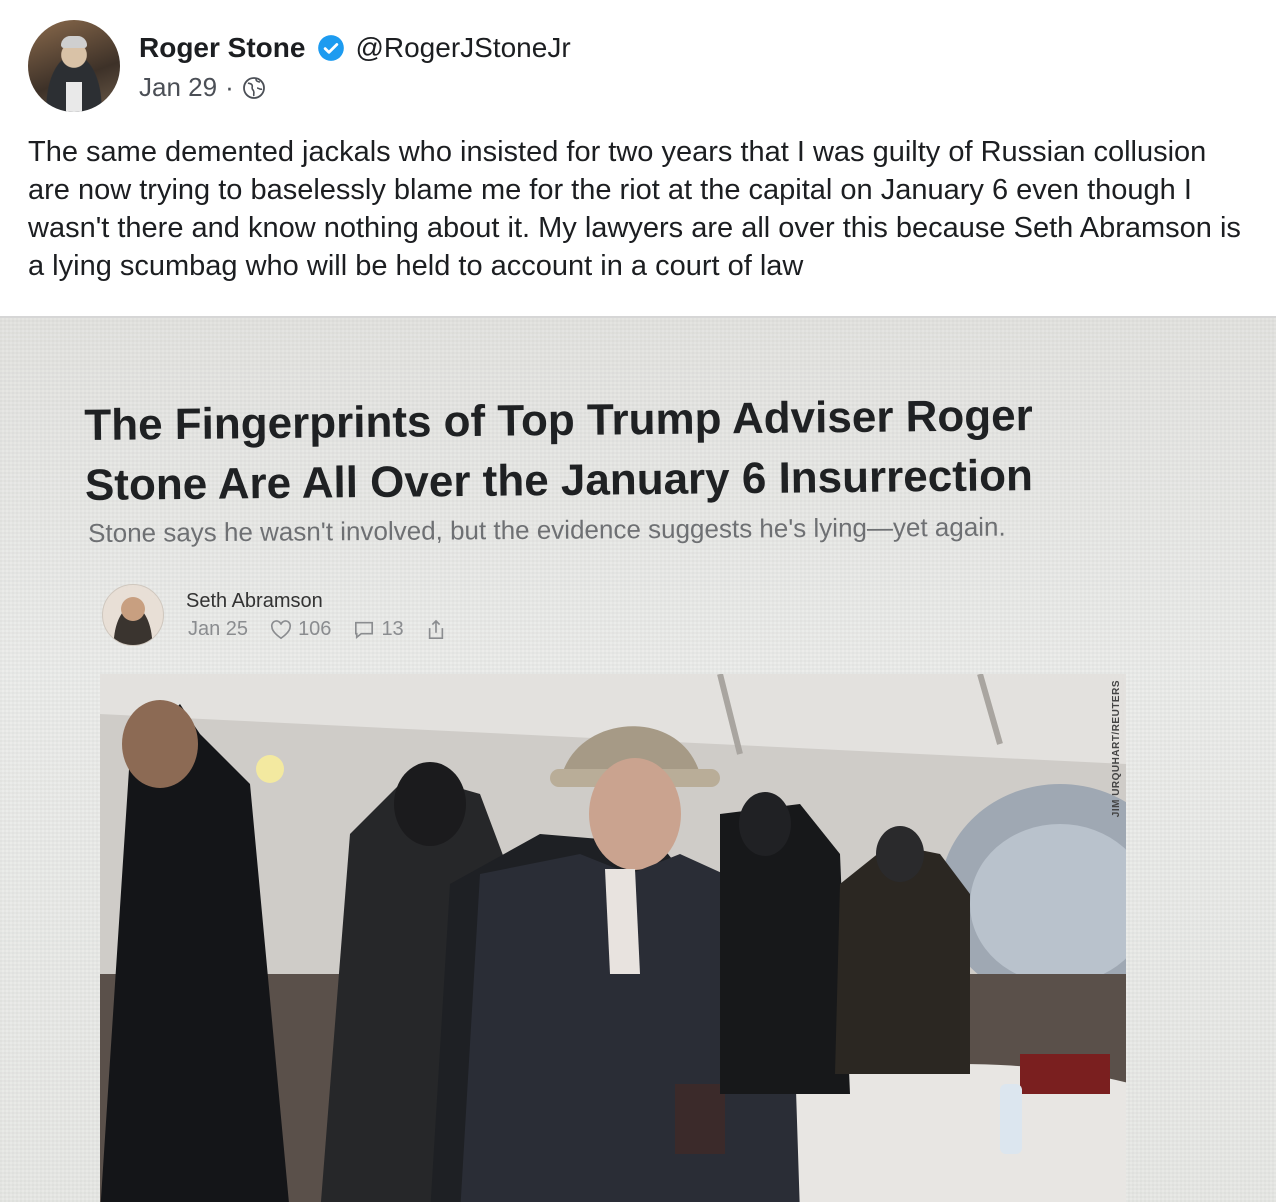 The height and width of the screenshot is (1202, 1276). What do you see at coordinates (1116, 749) in the screenshot?
I see `photo-credit: JIM URQUHART/REUTERS` at bounding box center [1116, 749].